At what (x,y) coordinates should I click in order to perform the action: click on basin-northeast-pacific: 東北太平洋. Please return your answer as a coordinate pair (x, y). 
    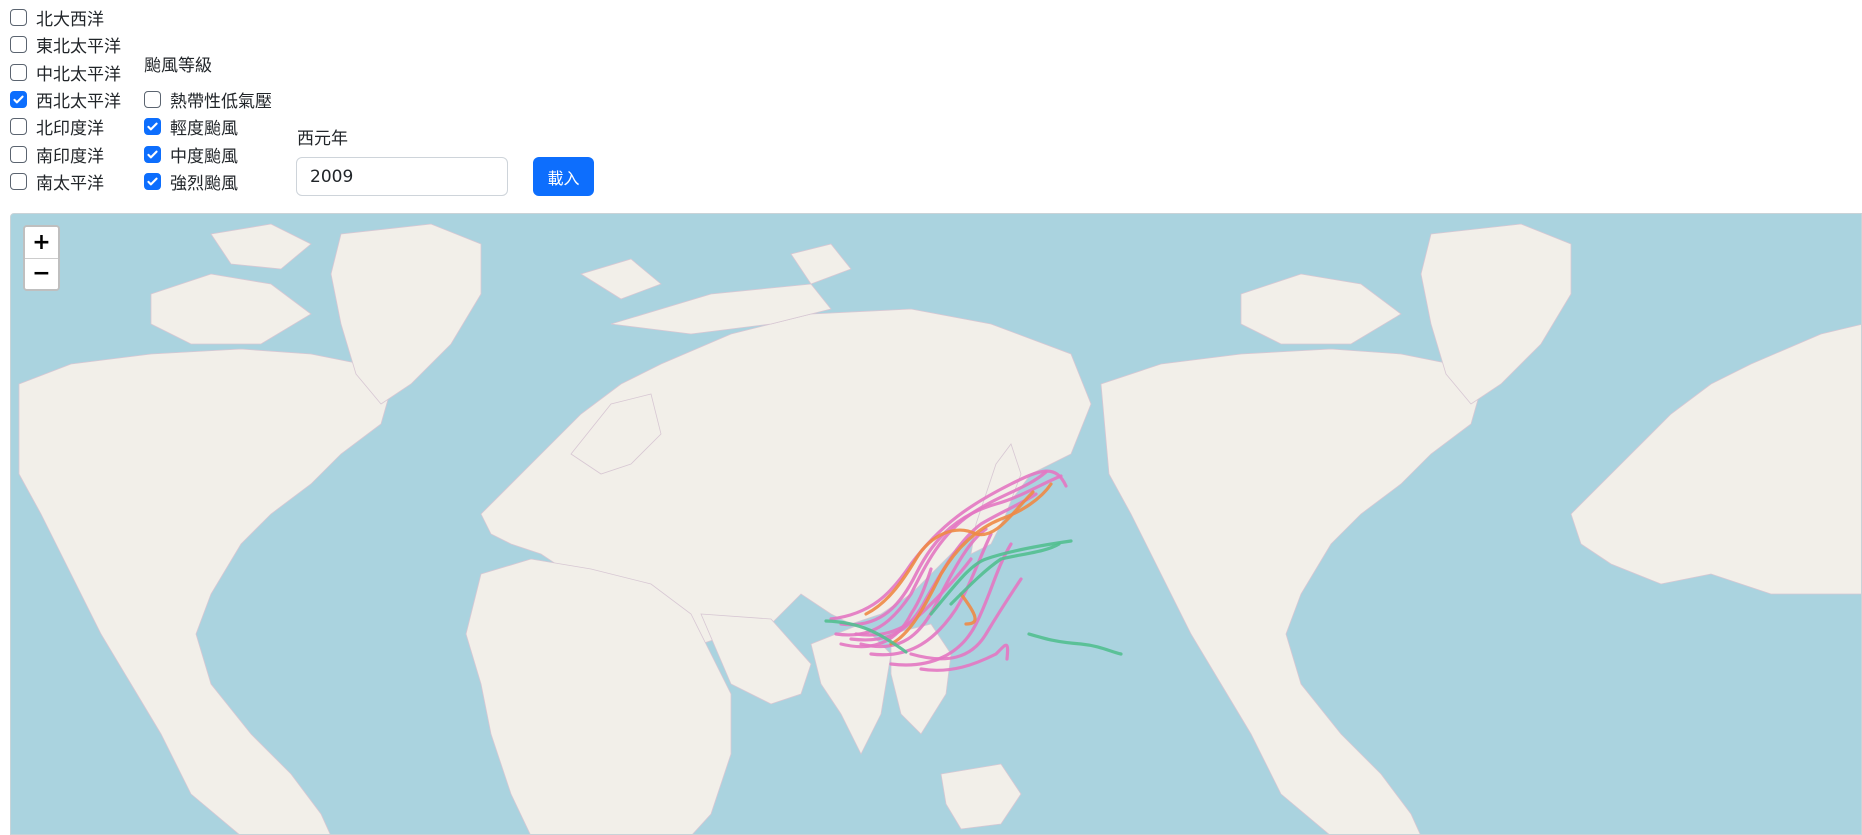
    Looking at the image, I should click on (65, 44).